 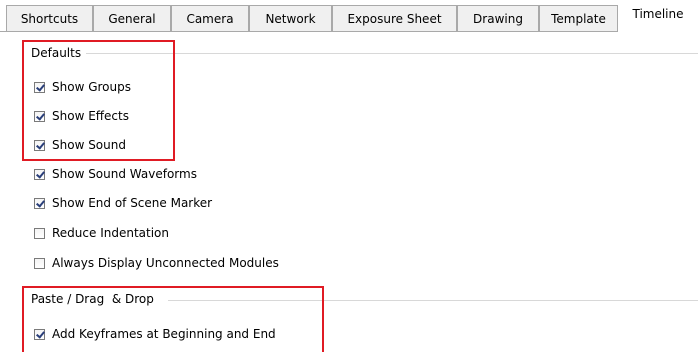 I want to click on tab-exposure-sheet: Exposure Sheet, so click(x=394, y=18).